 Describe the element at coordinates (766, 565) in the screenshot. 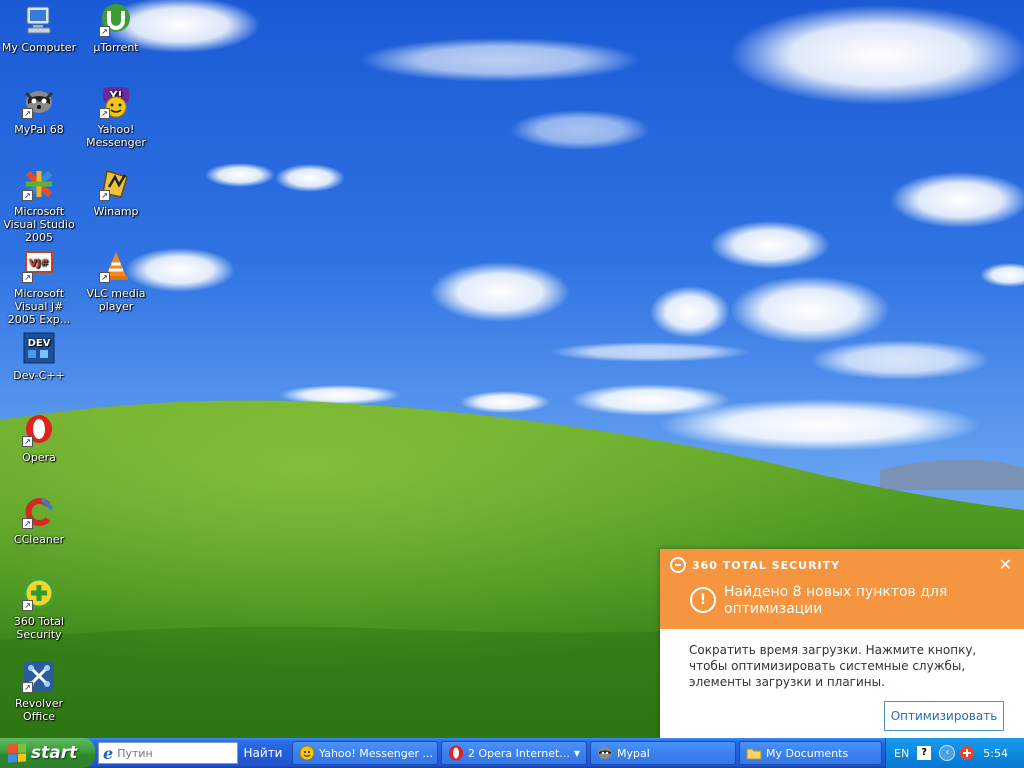

I see `popup-brand-label: 360 TOTAL SECURITY` at that location.